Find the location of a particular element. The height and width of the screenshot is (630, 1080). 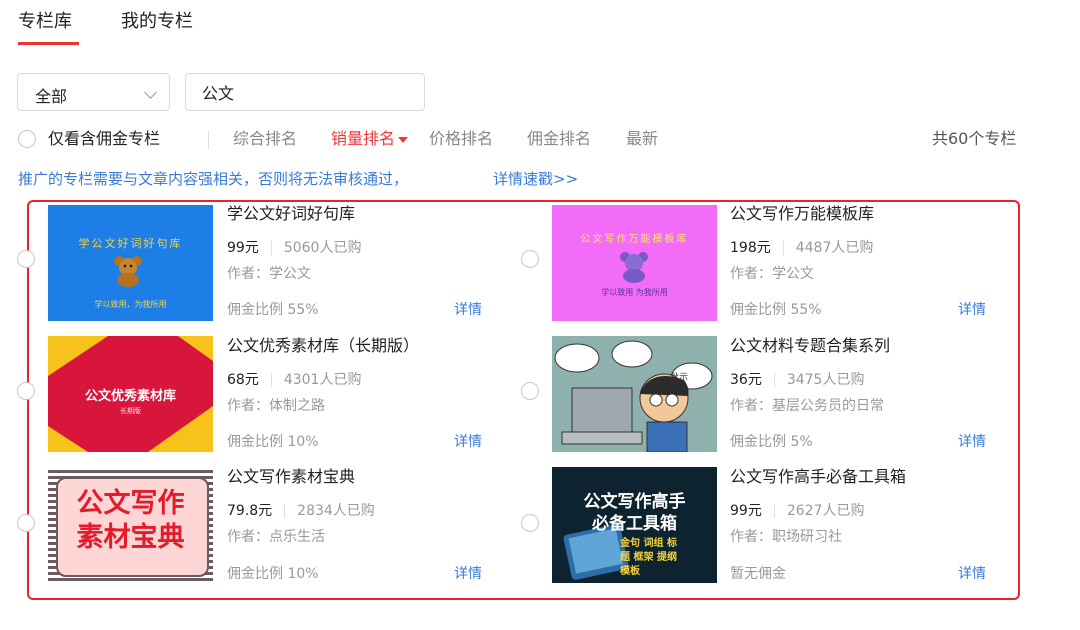

cartoon-office-worker-illustration is located at coordinates (634, 394).